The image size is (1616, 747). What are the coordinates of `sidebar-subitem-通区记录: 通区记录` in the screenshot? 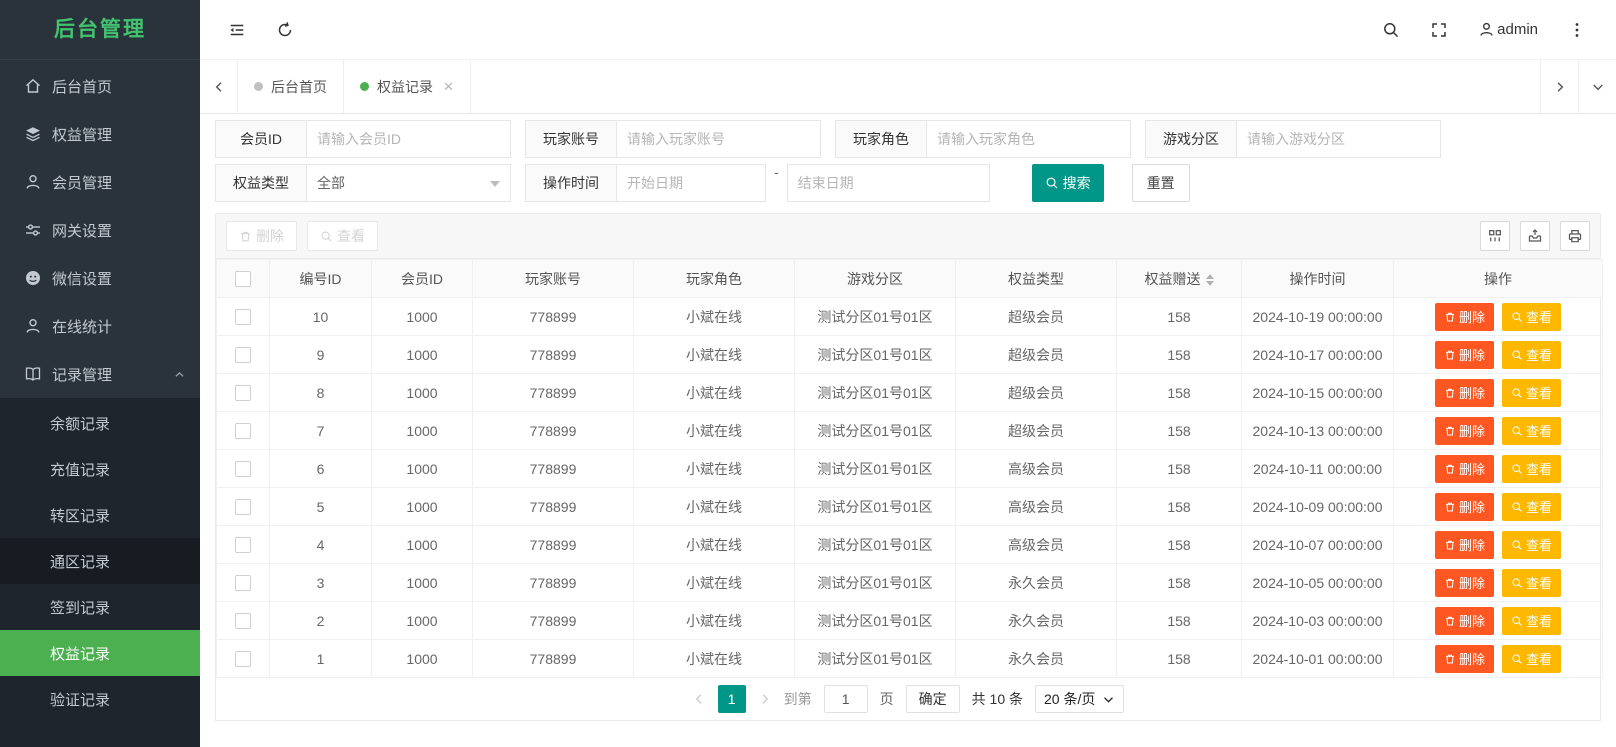 It's located at (100, 561).